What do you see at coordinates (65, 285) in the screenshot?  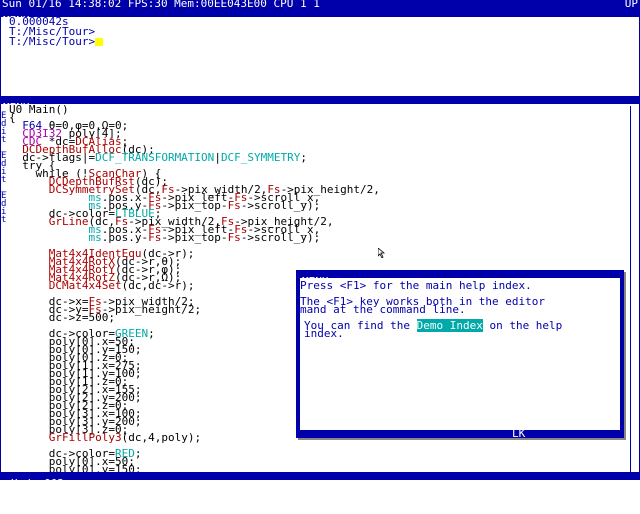 I see `code-token: DCMat4x4Set` at bounding box center [65, 285].